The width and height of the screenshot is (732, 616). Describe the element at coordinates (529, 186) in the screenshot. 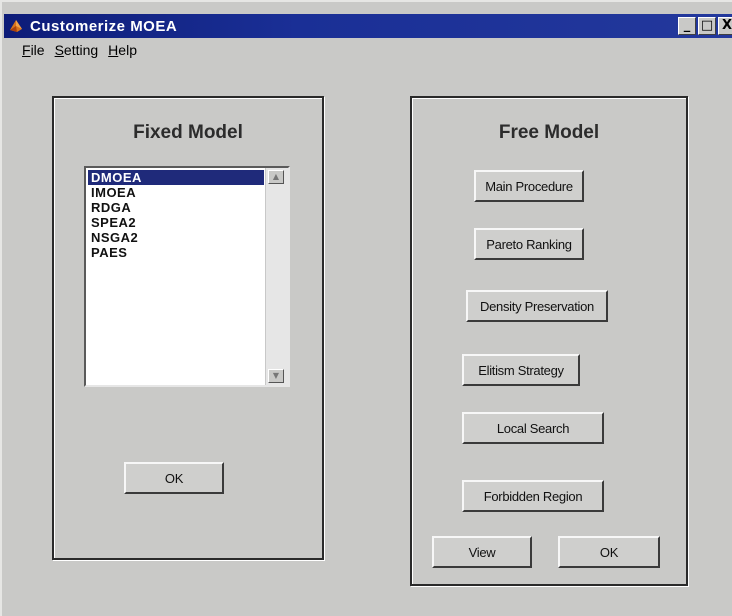

I see `main-procedure-button: Main Procedure` at that location.